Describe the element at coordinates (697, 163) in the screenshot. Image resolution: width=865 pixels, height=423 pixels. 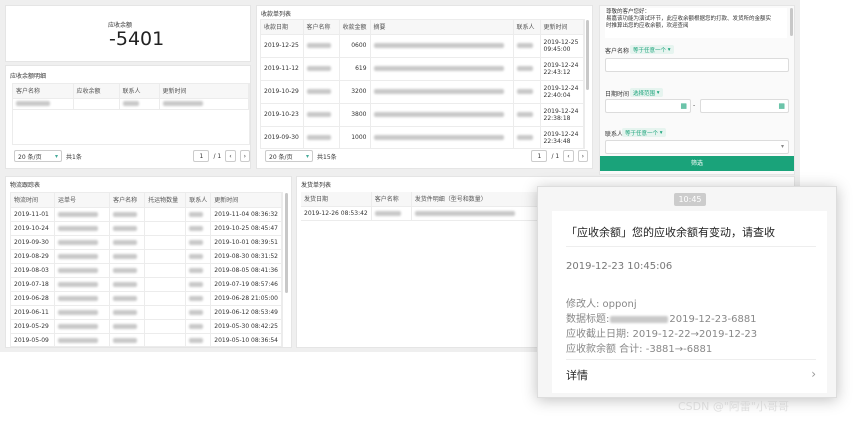
I see `filter-button: 筛选` at that location.